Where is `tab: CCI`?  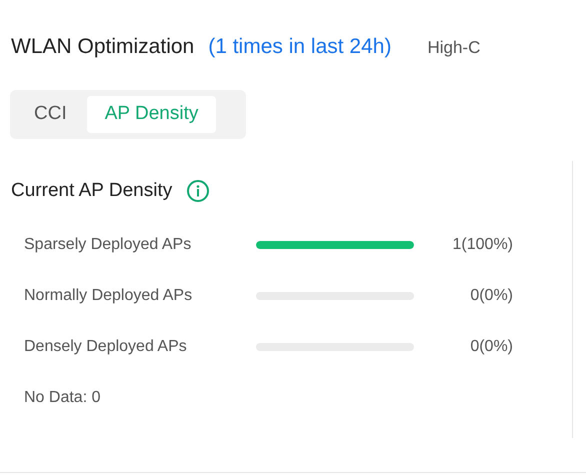 tab: CCI is located at coordinates (50, 114).